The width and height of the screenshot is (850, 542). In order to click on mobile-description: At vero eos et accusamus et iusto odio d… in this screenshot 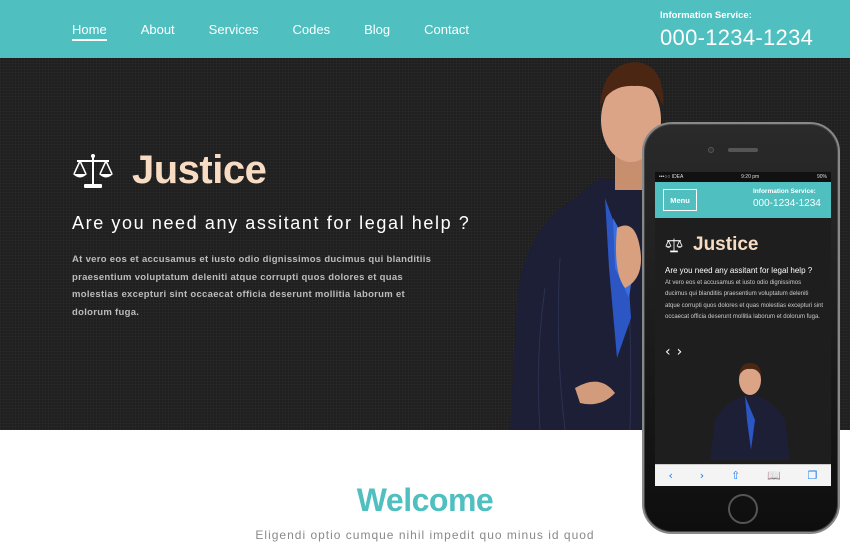, I will do `click(744, 300)`.